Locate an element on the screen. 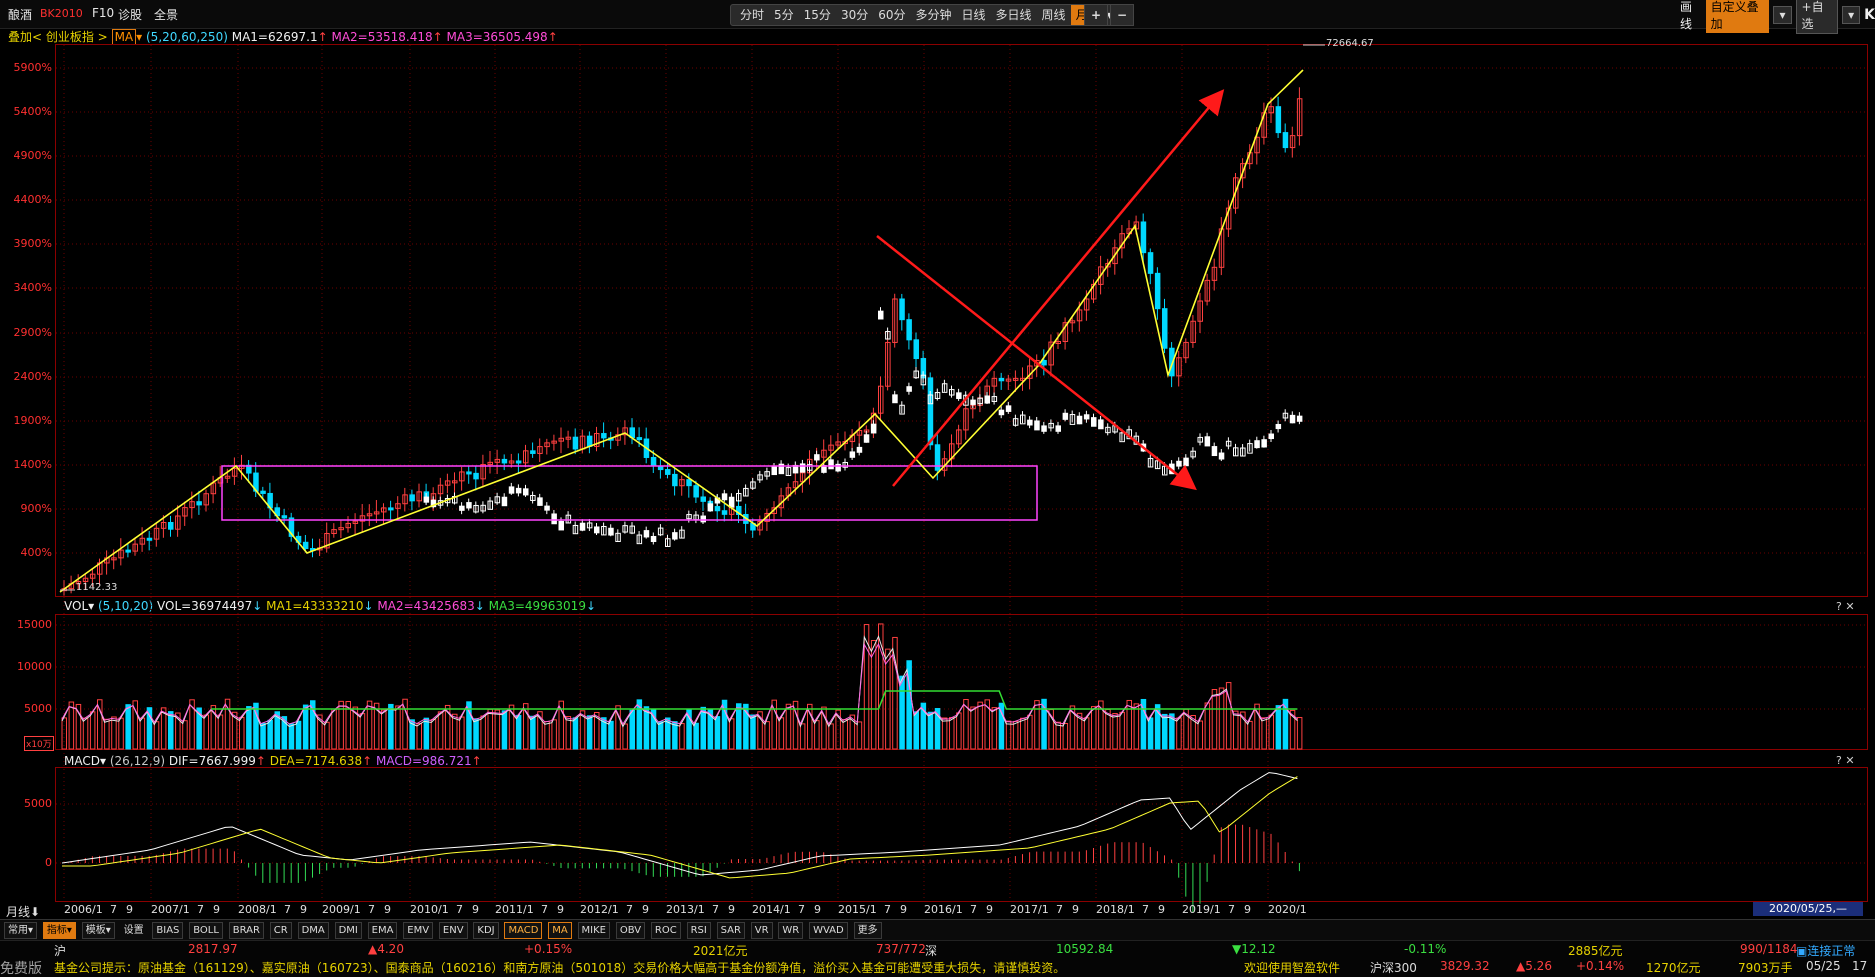 Image resolution: width=1875 pixels, height=977 pixels. tab-templates: 模板▾ is located at coordinates (98, 930).